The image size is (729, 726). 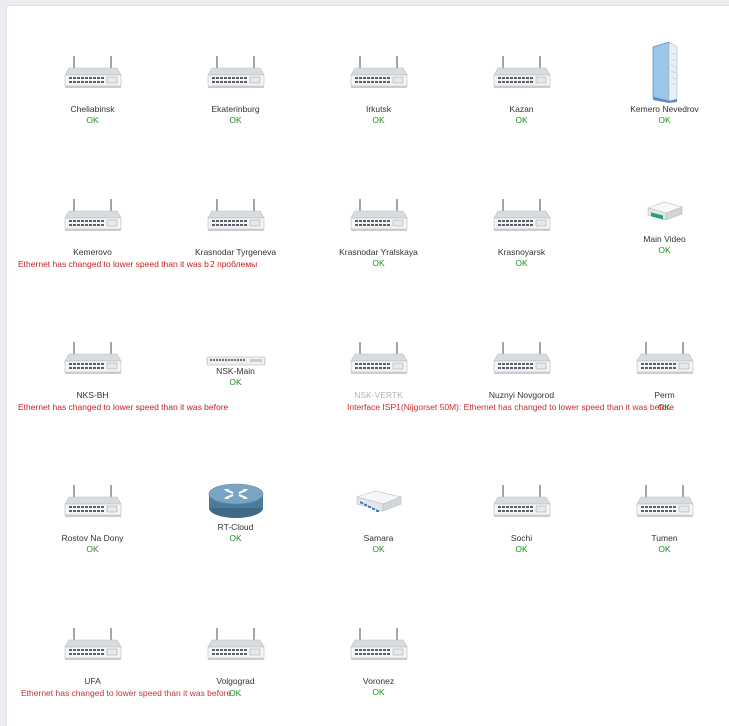 I want to click on device-sochi: Sochi OK, so click(x=521, y=540).